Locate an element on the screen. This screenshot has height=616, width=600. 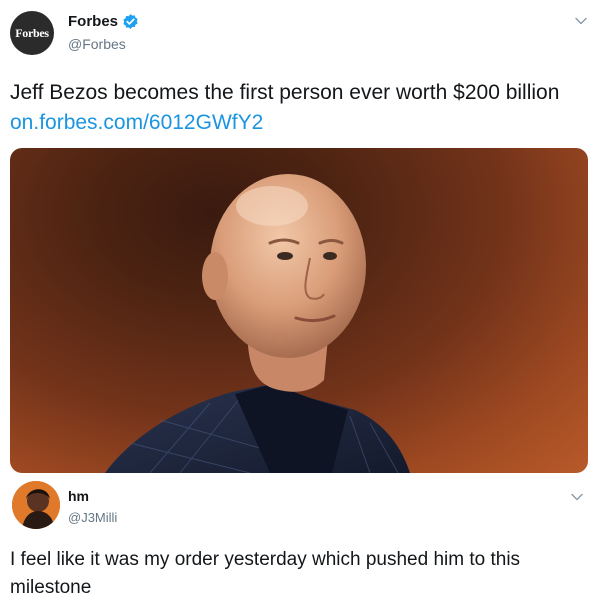
forbes-avatar: Forbes is located at coordinates (32, 33).